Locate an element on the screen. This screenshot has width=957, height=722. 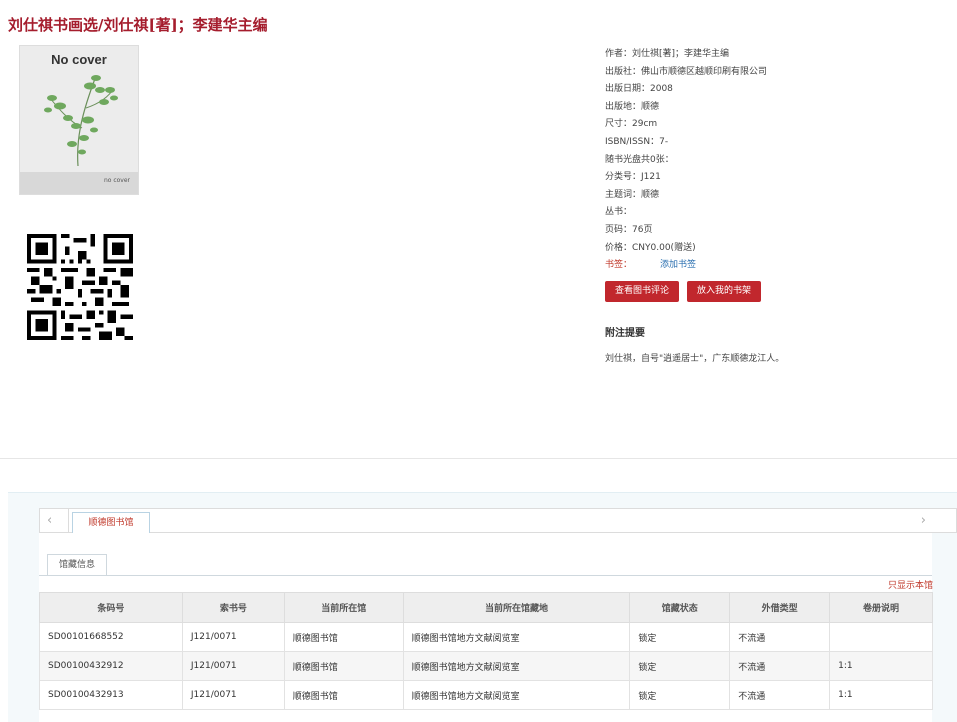
col-barcode-header: 条码号 is located at coordinates (111, 607).